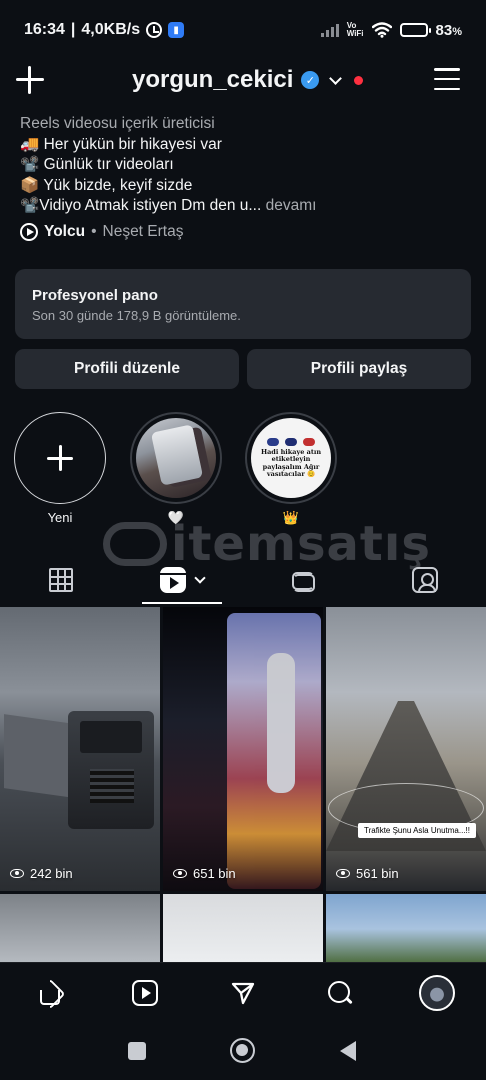  I want to click on bio-category: Reels videosu içerik üreticisi, so click(117, 123).